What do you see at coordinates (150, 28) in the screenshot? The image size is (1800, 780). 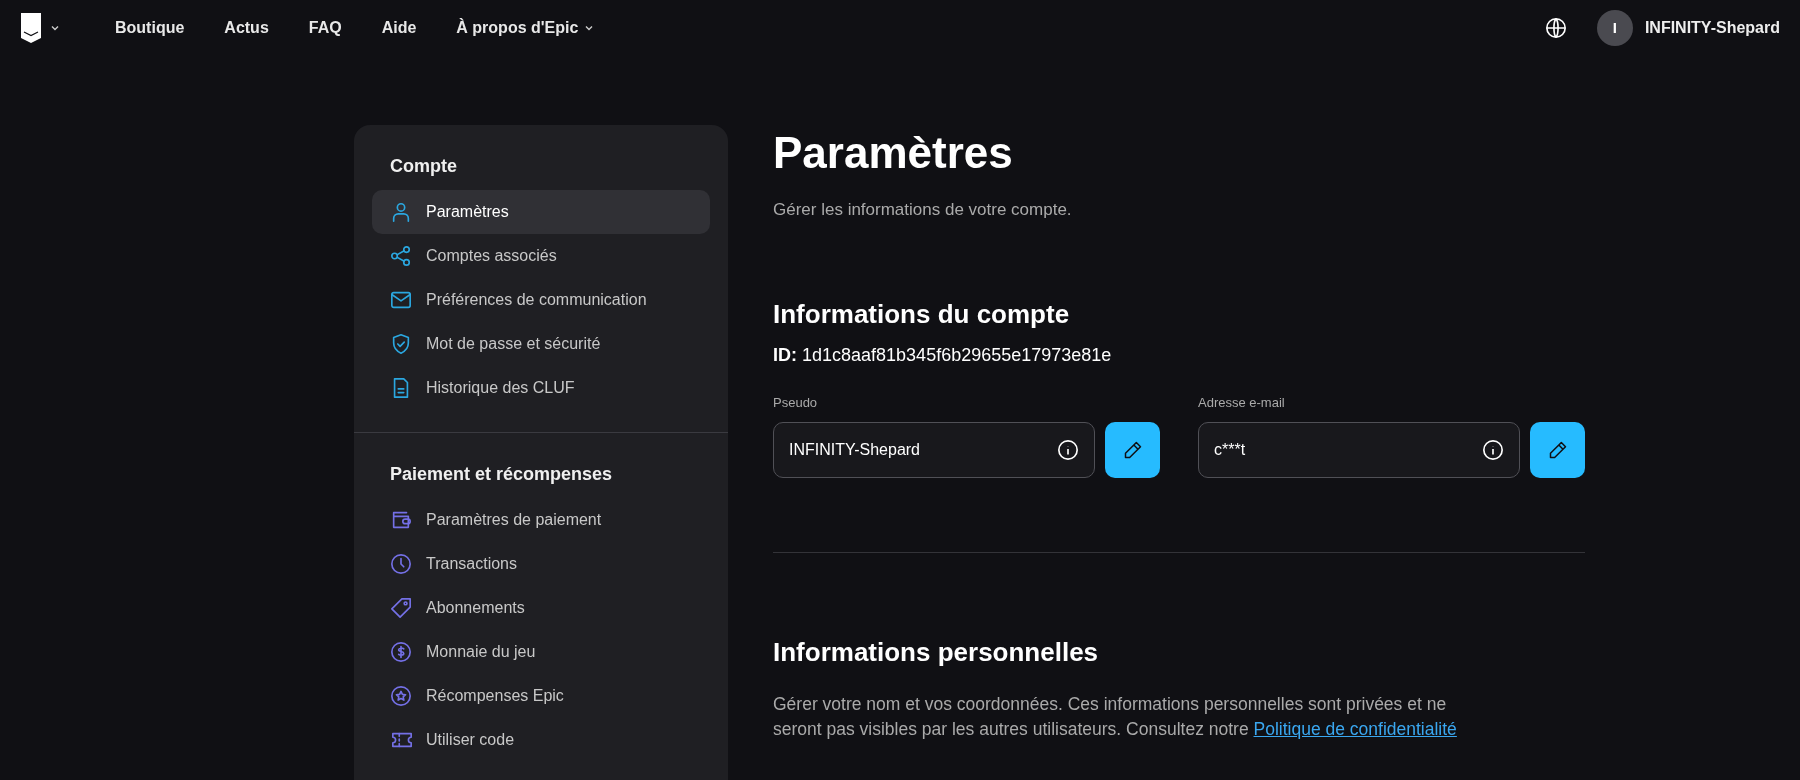 I see `nav-link: Boutique` at bounding box center [150, 28].